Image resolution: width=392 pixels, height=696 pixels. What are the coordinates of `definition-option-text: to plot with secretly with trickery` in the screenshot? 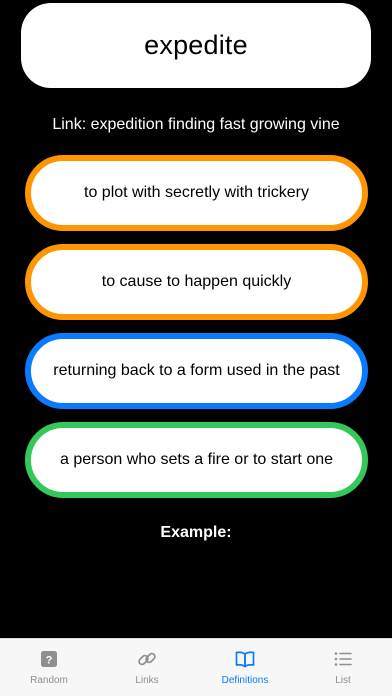 It's located at (196, 192).